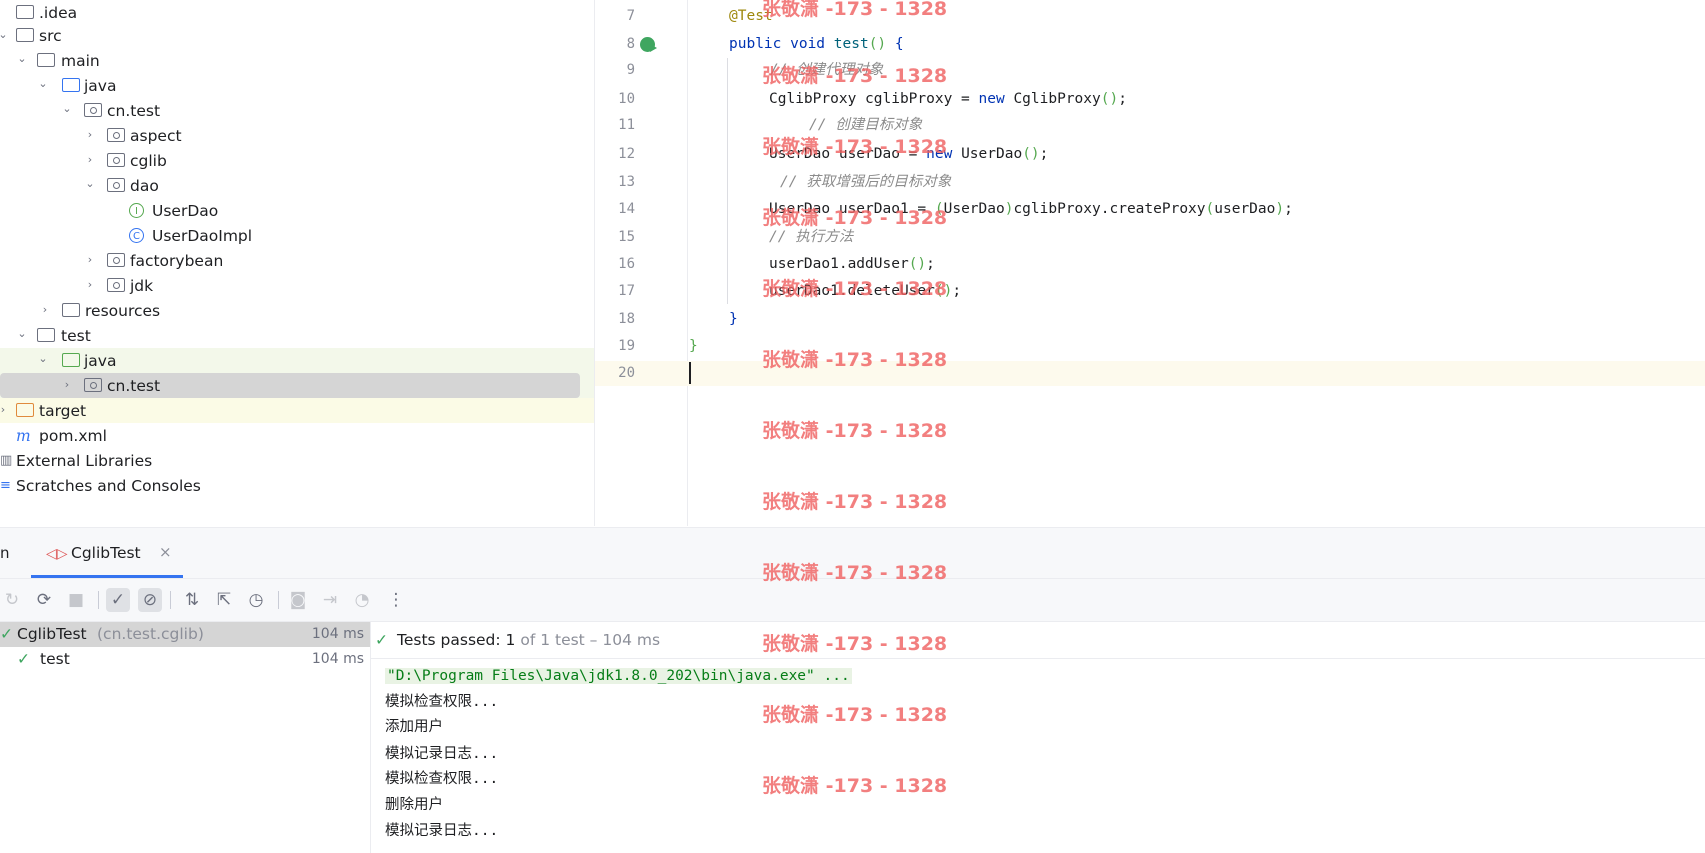 This screenshot has width=1705, height=853. What do you see at coordinates (57, 554) in the screenshot?
I see `test-run-icon: ◁▷` at bounding box center [57, 554].